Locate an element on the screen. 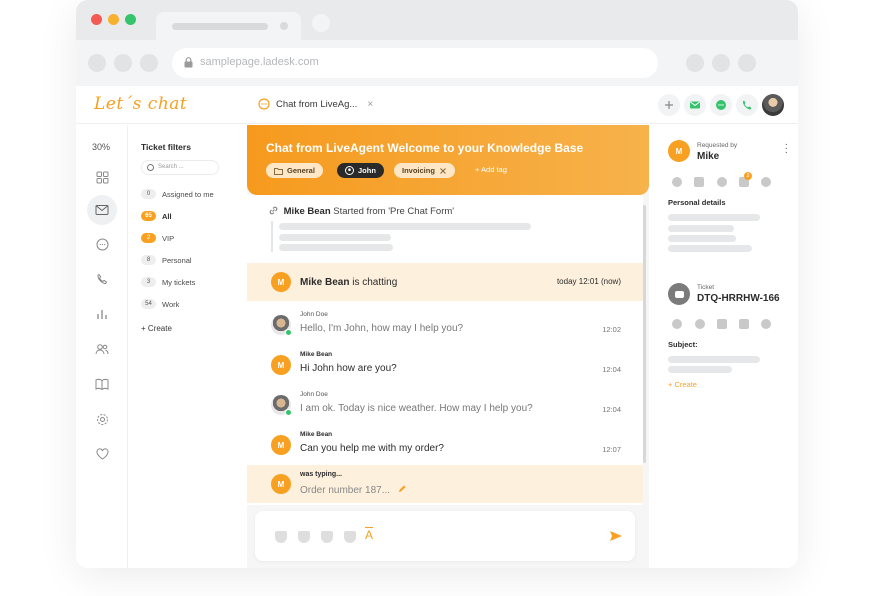 The width and height of the screenshot is (884, 596). contacts-icon is located at coordinates (102, 349).